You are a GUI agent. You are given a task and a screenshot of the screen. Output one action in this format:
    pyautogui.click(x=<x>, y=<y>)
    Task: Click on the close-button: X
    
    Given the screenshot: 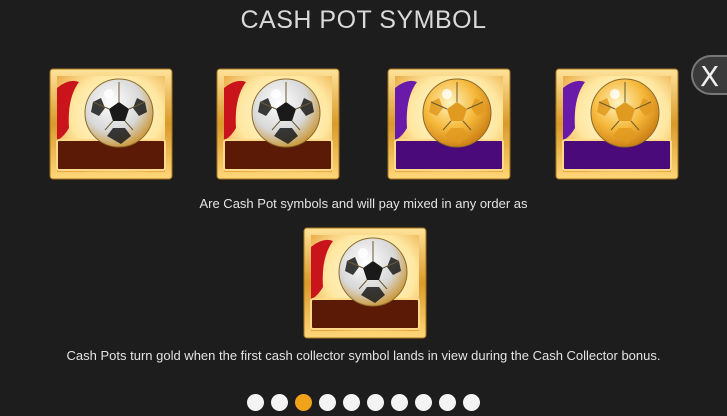 What is the action you would take?
    pyautogui.click(x=709, y=75)
    